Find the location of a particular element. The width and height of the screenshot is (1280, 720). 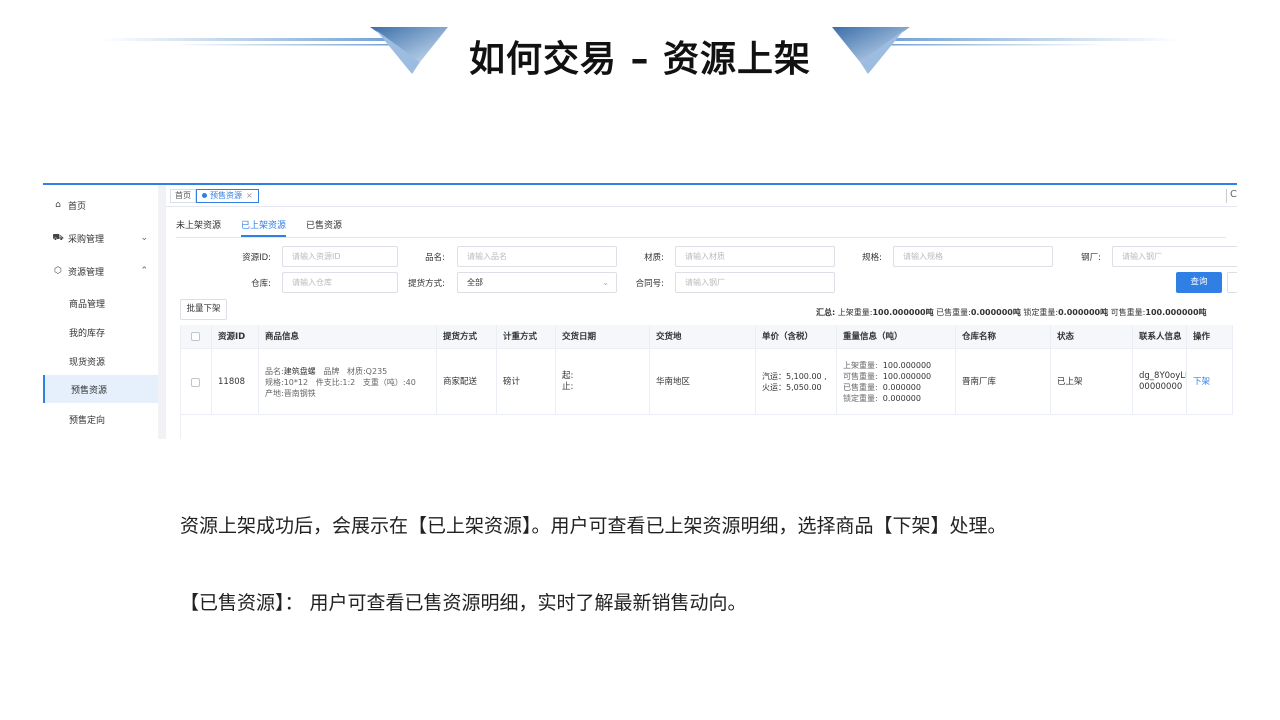

sidebar-item-presale-targeted: 预售定向 is located at coordinates (100, 419).